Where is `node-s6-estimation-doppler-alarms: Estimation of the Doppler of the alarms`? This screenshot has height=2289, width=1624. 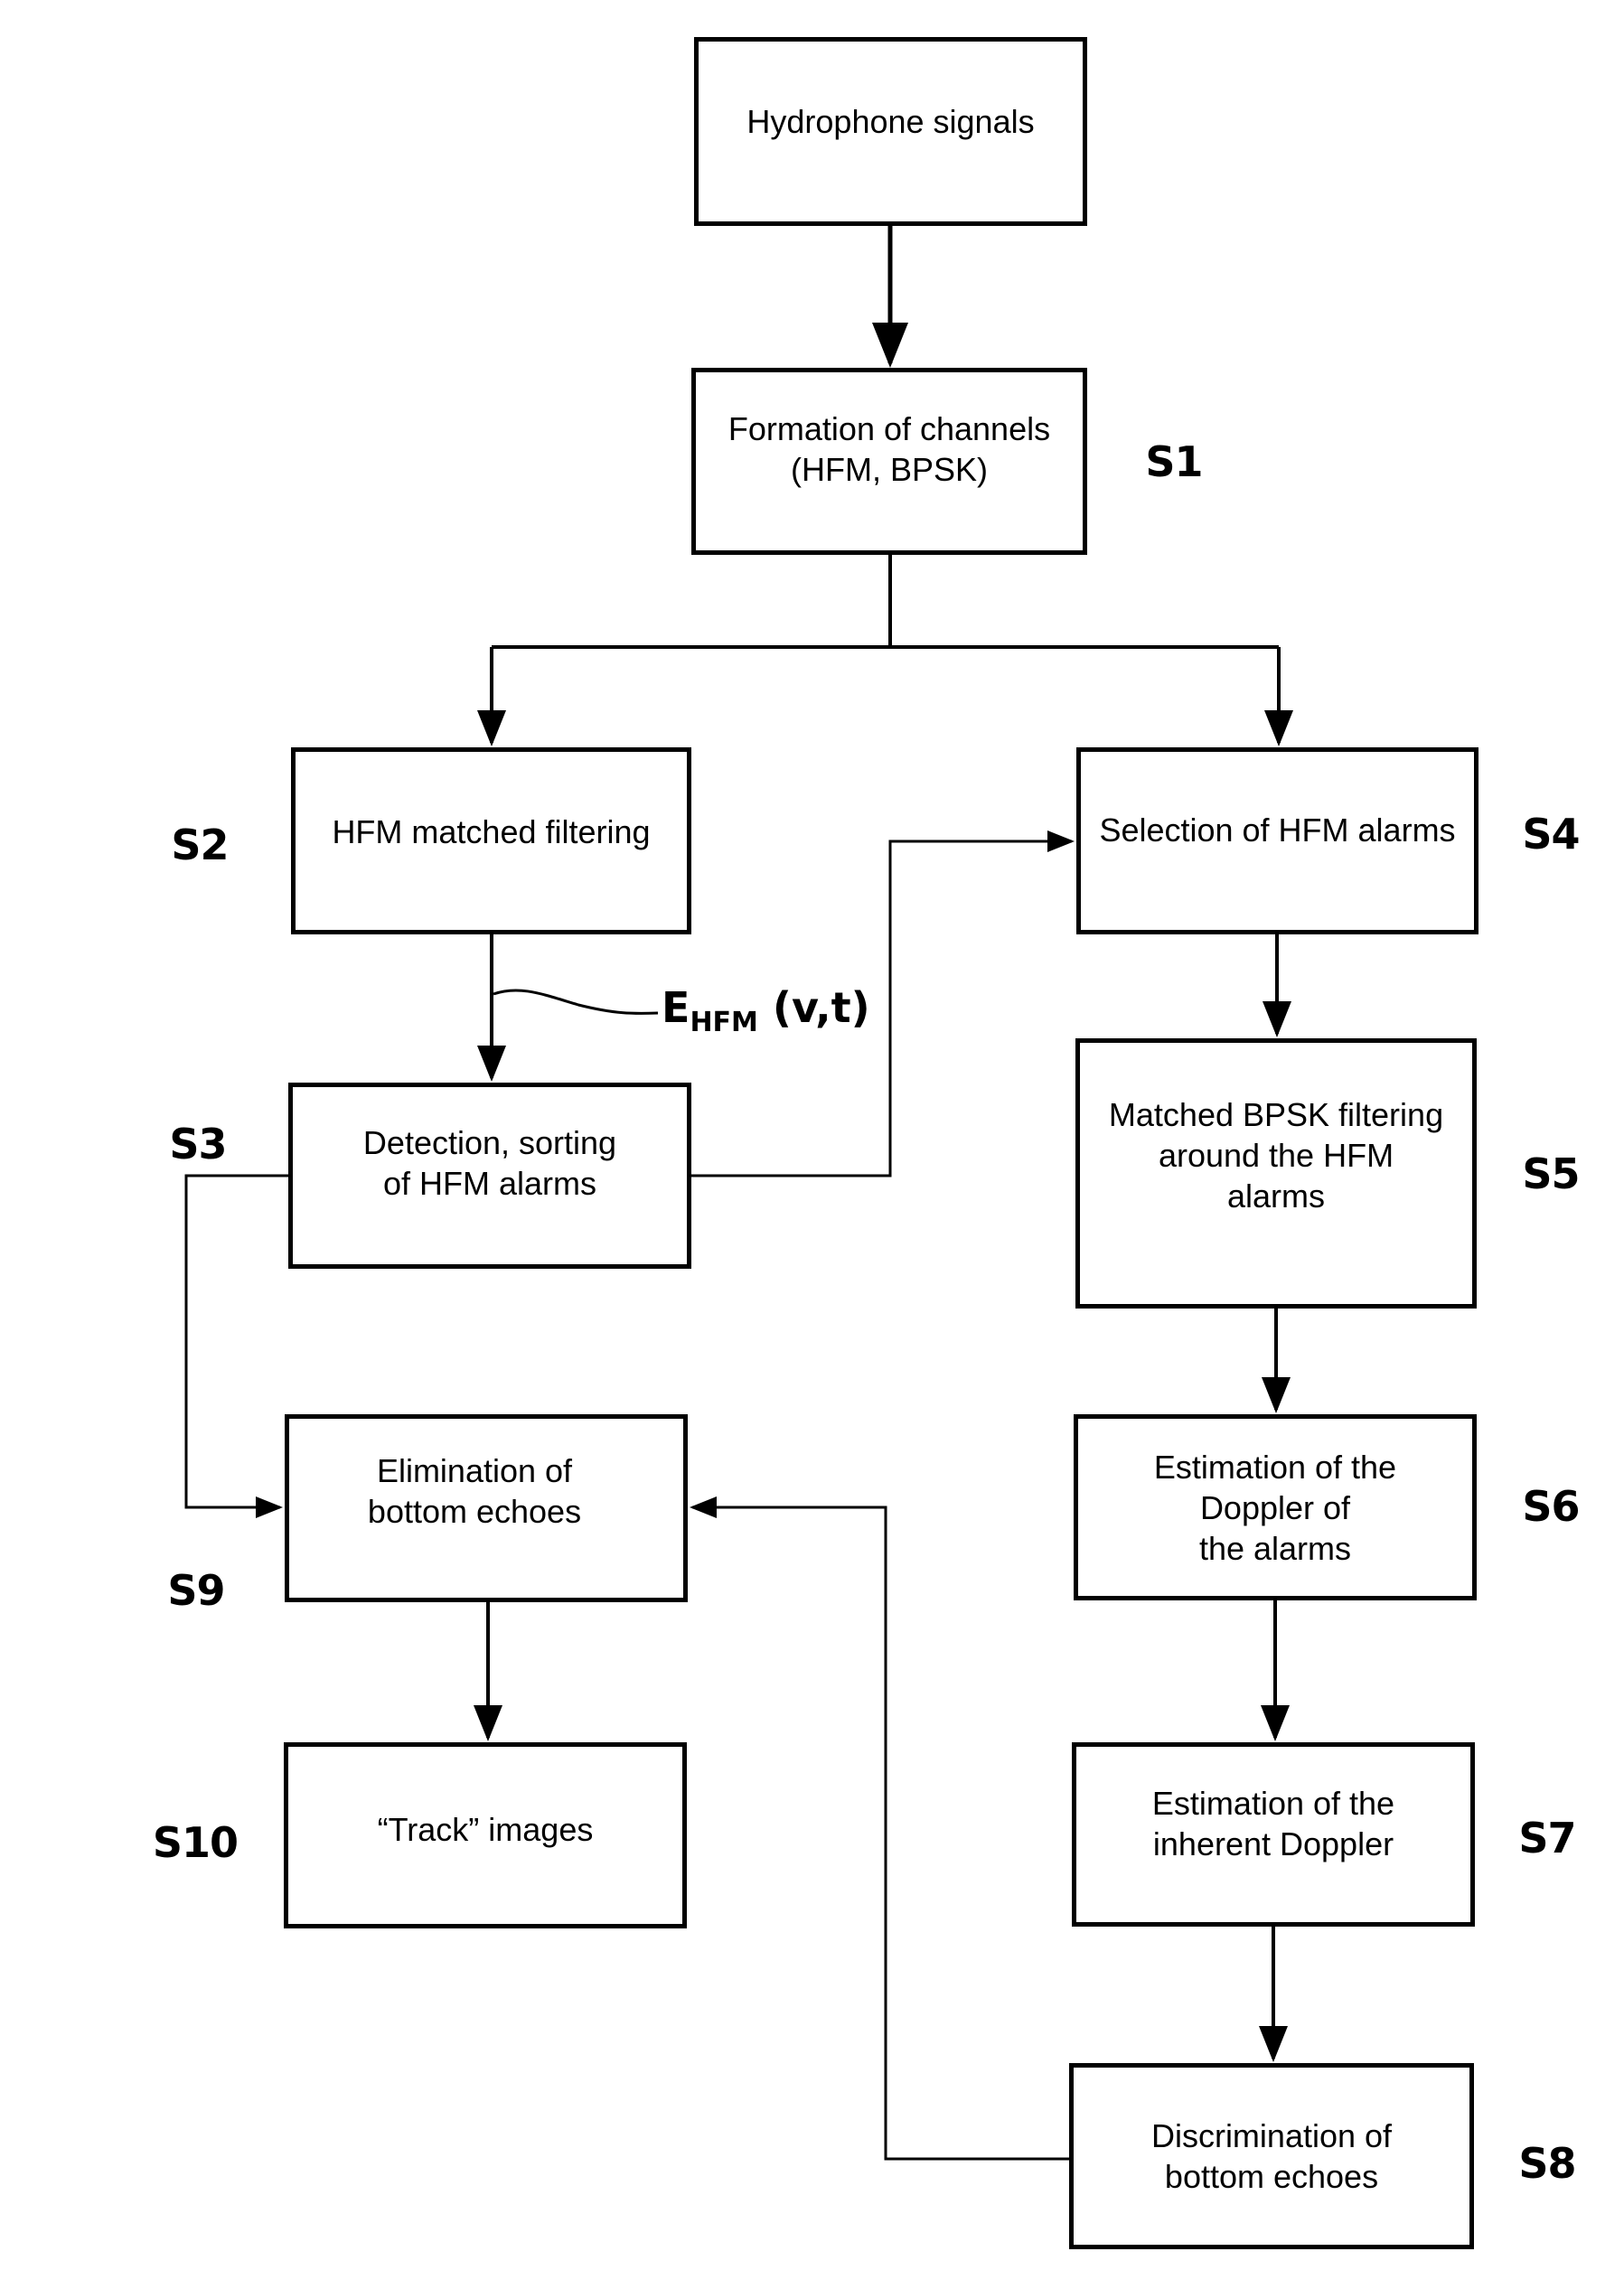 node-s6-estimation-doppler-alarms: Estimation of the Doppler of the alarms is located at coordinates (1276, 1507).